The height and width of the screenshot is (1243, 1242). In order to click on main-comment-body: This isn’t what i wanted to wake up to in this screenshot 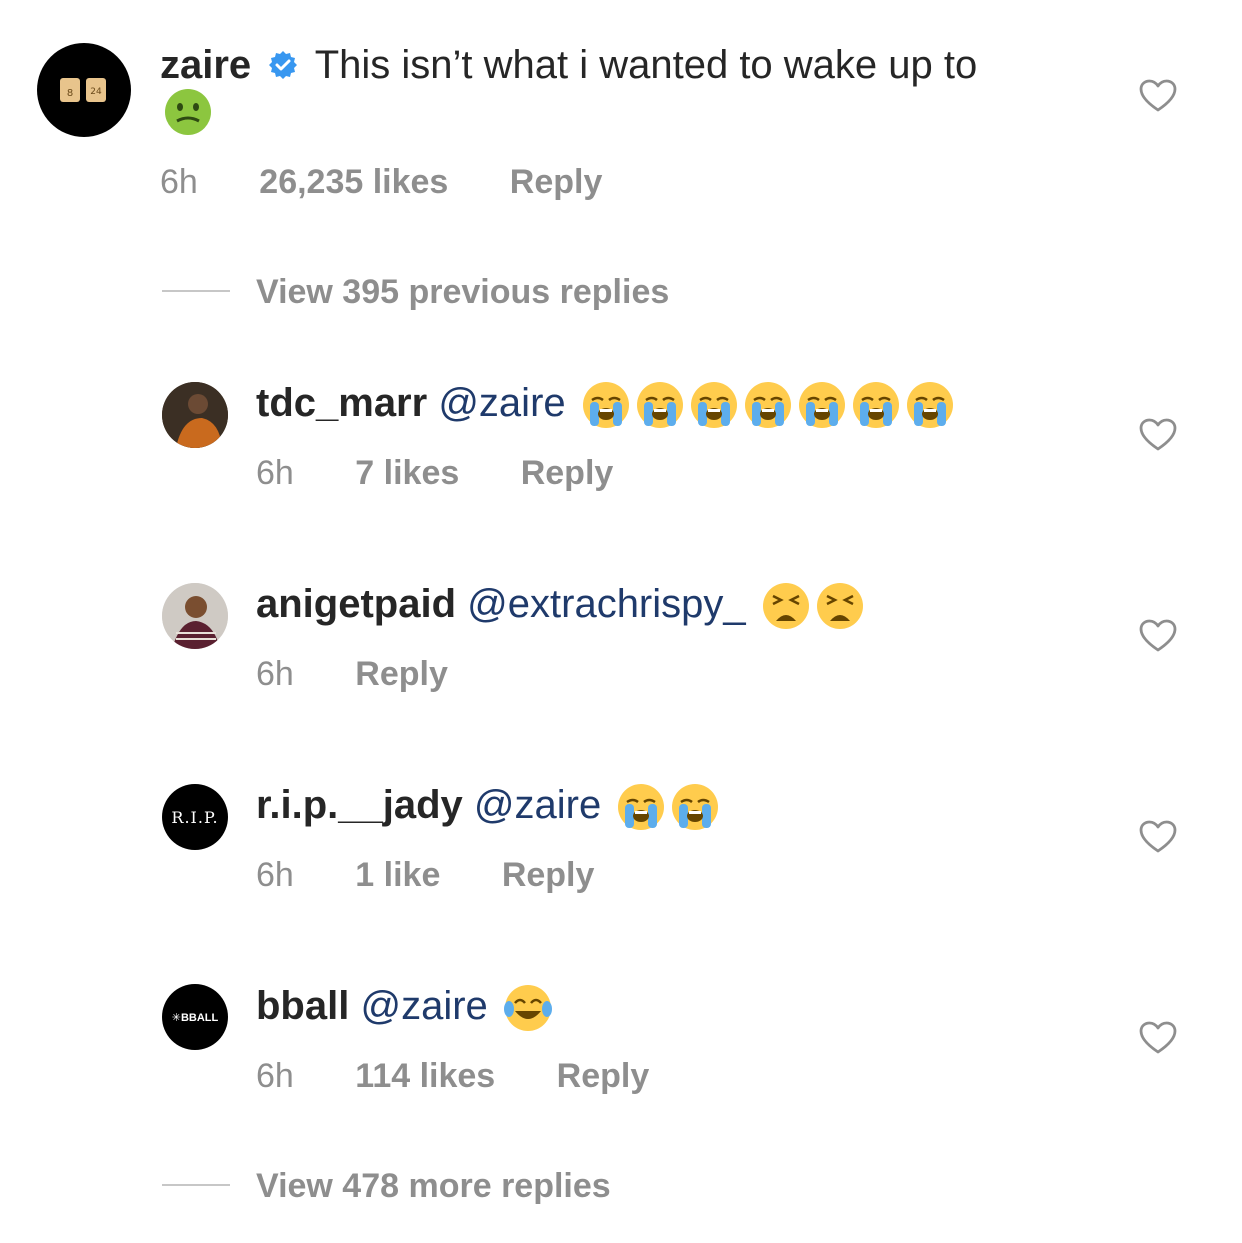, I will do `click(646, 65)`.